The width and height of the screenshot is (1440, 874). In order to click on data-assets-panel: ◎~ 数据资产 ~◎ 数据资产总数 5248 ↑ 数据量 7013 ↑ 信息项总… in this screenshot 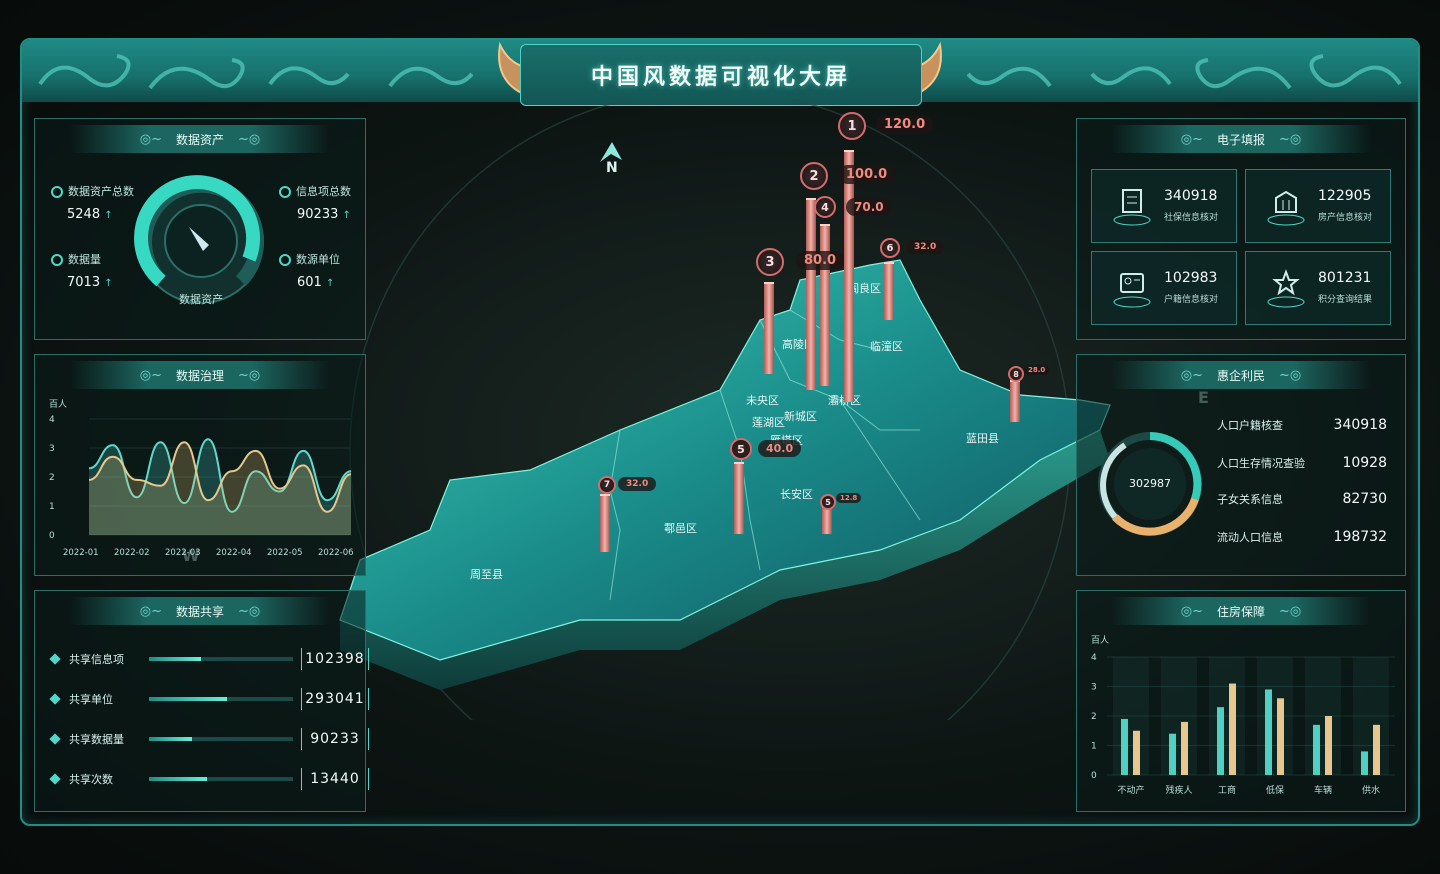, I will do `click(200, 229)`.